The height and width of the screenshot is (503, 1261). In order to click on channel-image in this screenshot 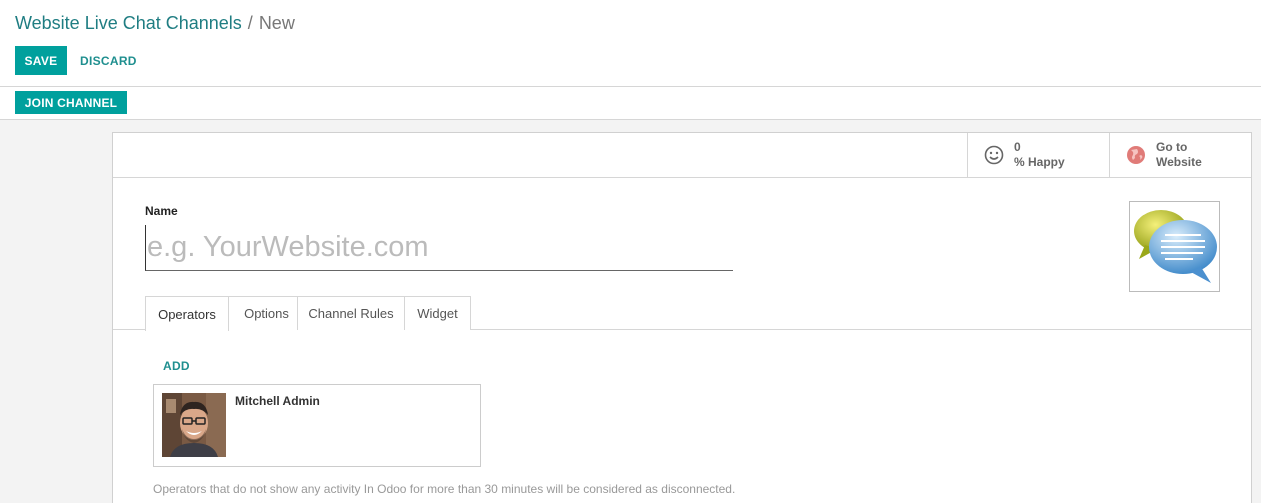, I will do `click(1174, 246)`.